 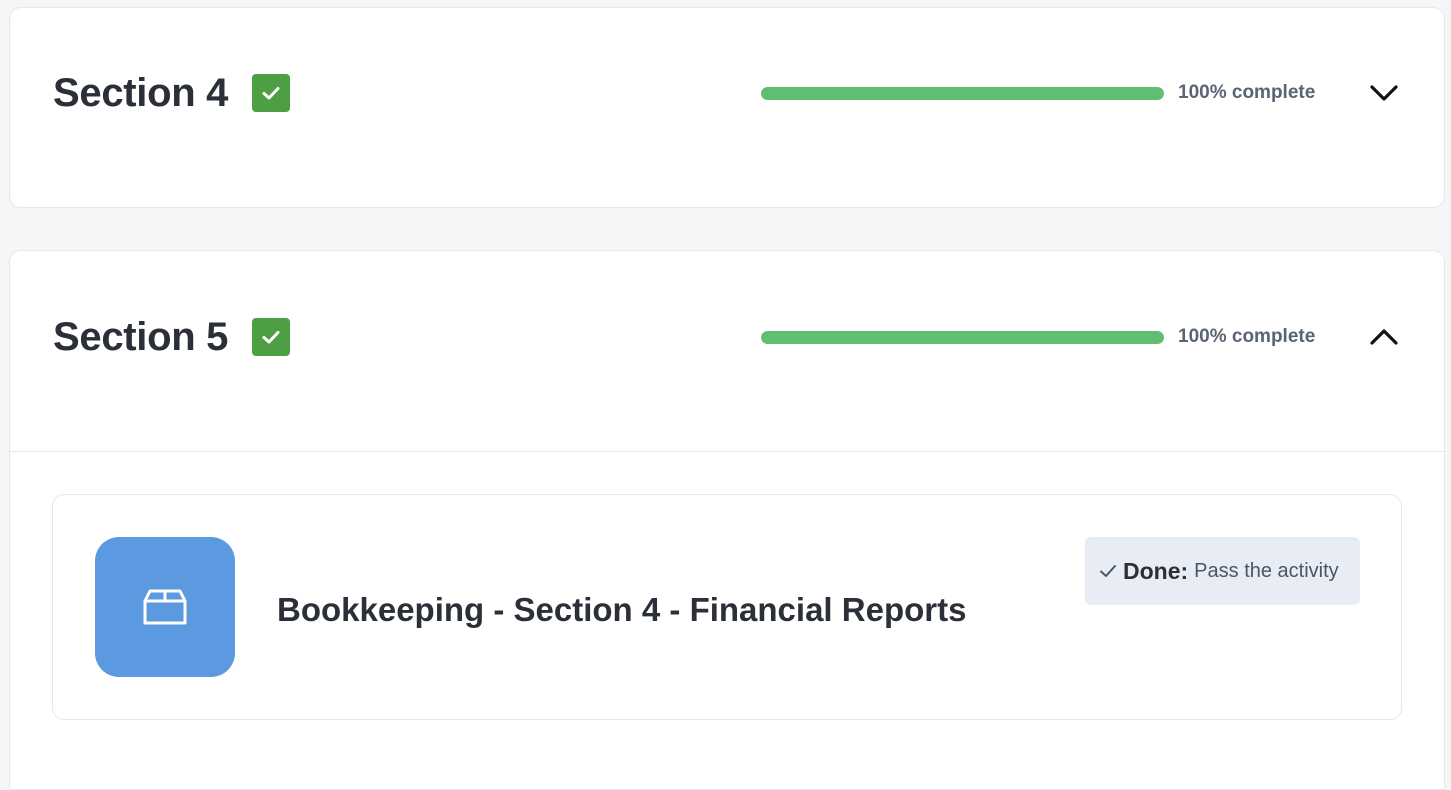 What do you see at coordinates (727, 451) in the screenshot?
I see `section-divider` at bounding box center [727, 451].